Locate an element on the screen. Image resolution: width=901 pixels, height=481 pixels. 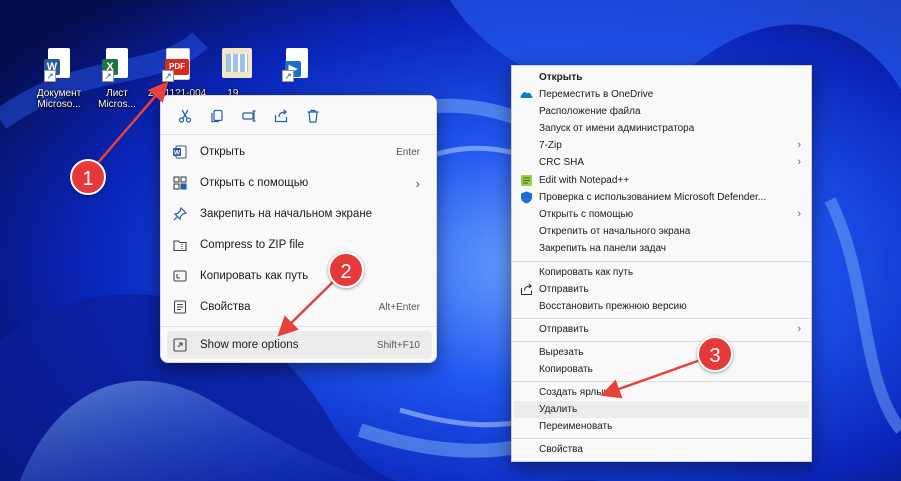
menu-item-label: Удалить is located at coordinates (558, 409).